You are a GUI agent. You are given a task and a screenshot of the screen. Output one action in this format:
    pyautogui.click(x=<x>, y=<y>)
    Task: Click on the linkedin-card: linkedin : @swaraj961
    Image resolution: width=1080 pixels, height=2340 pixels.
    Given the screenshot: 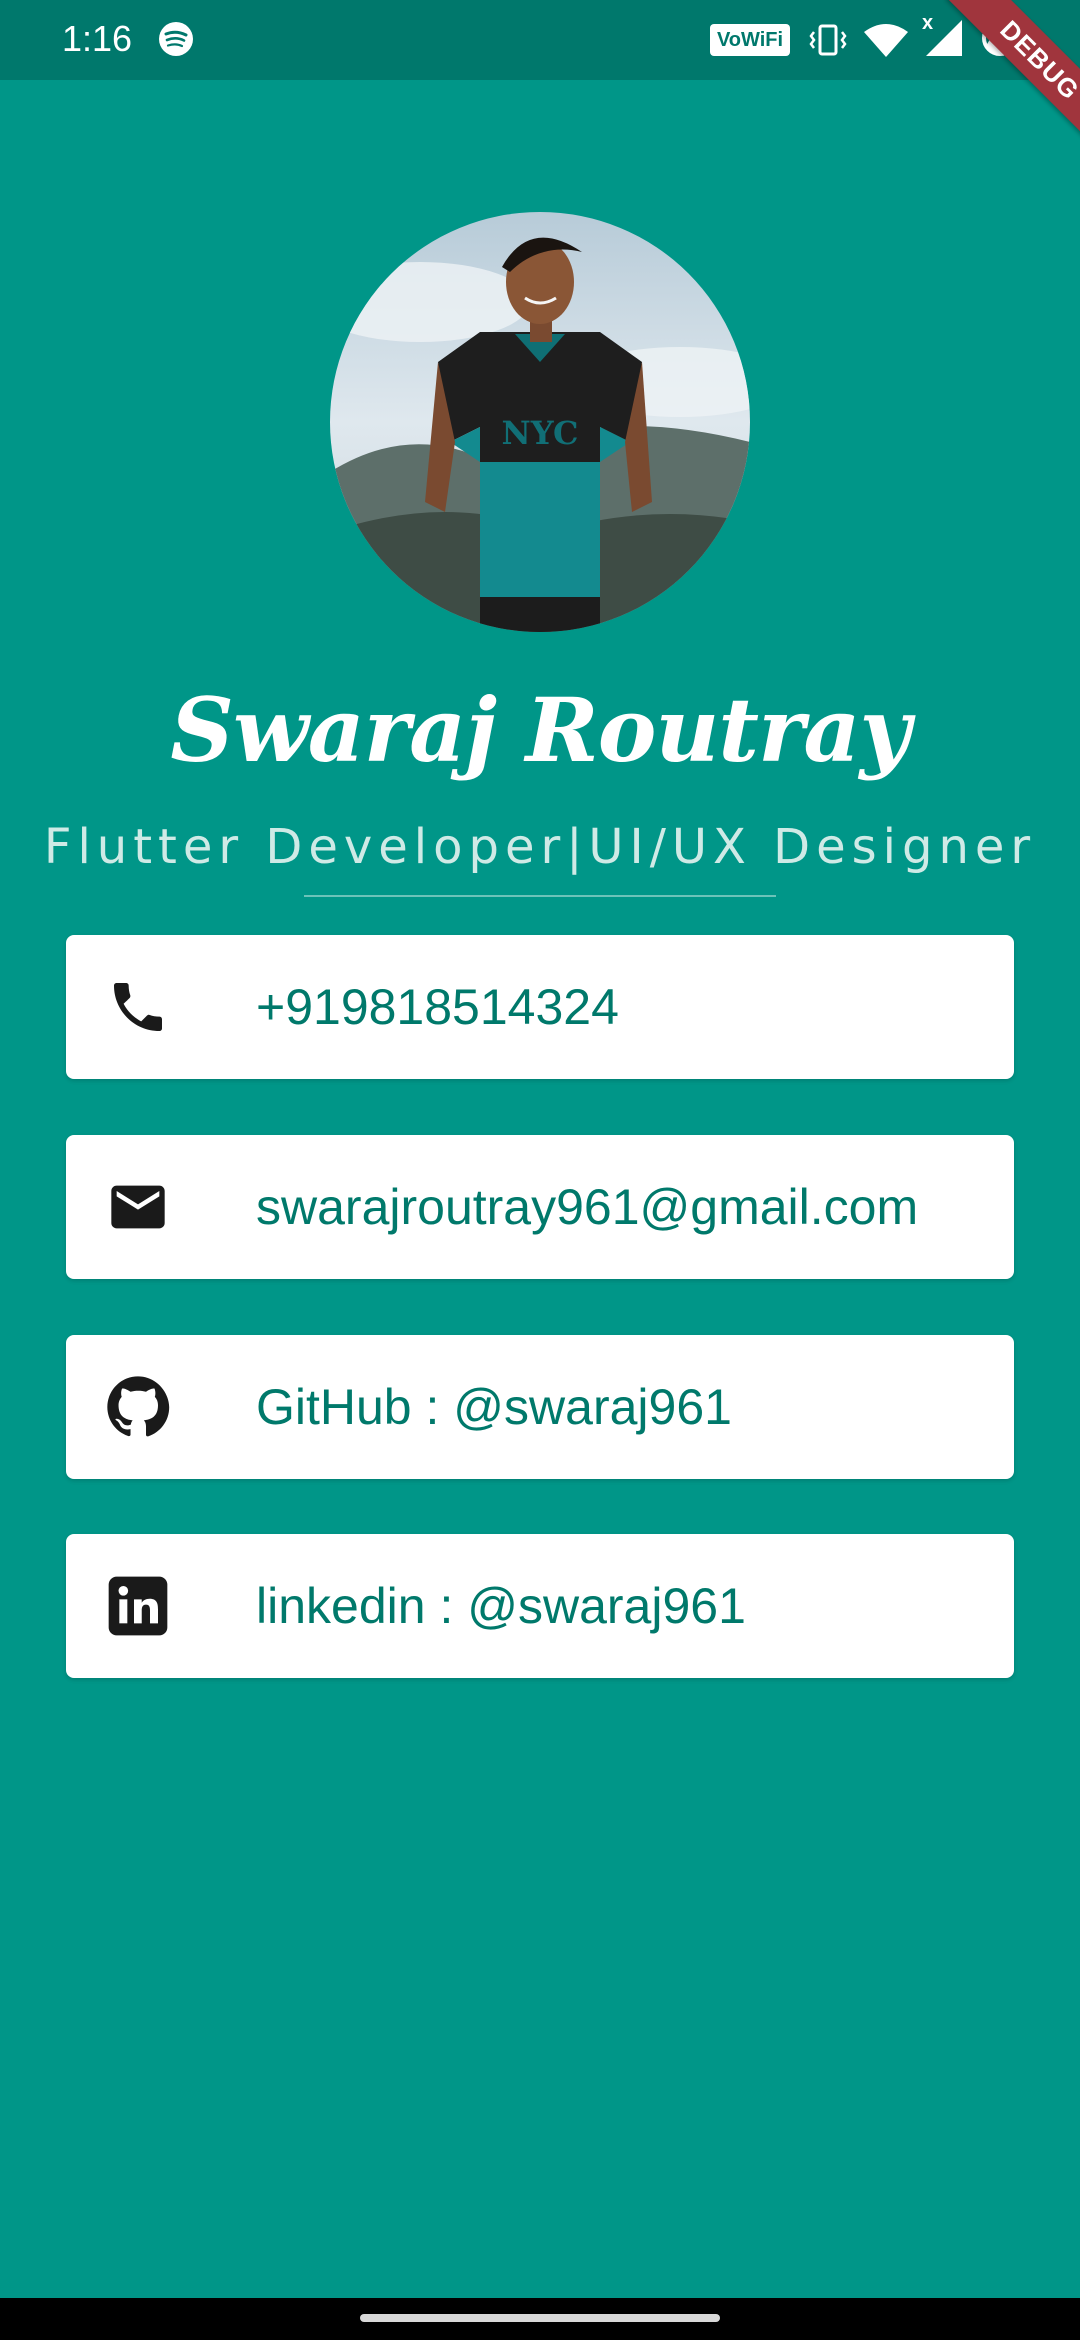 What is the action you would take?
    pyautogui.click(x=540, y=1606)
    